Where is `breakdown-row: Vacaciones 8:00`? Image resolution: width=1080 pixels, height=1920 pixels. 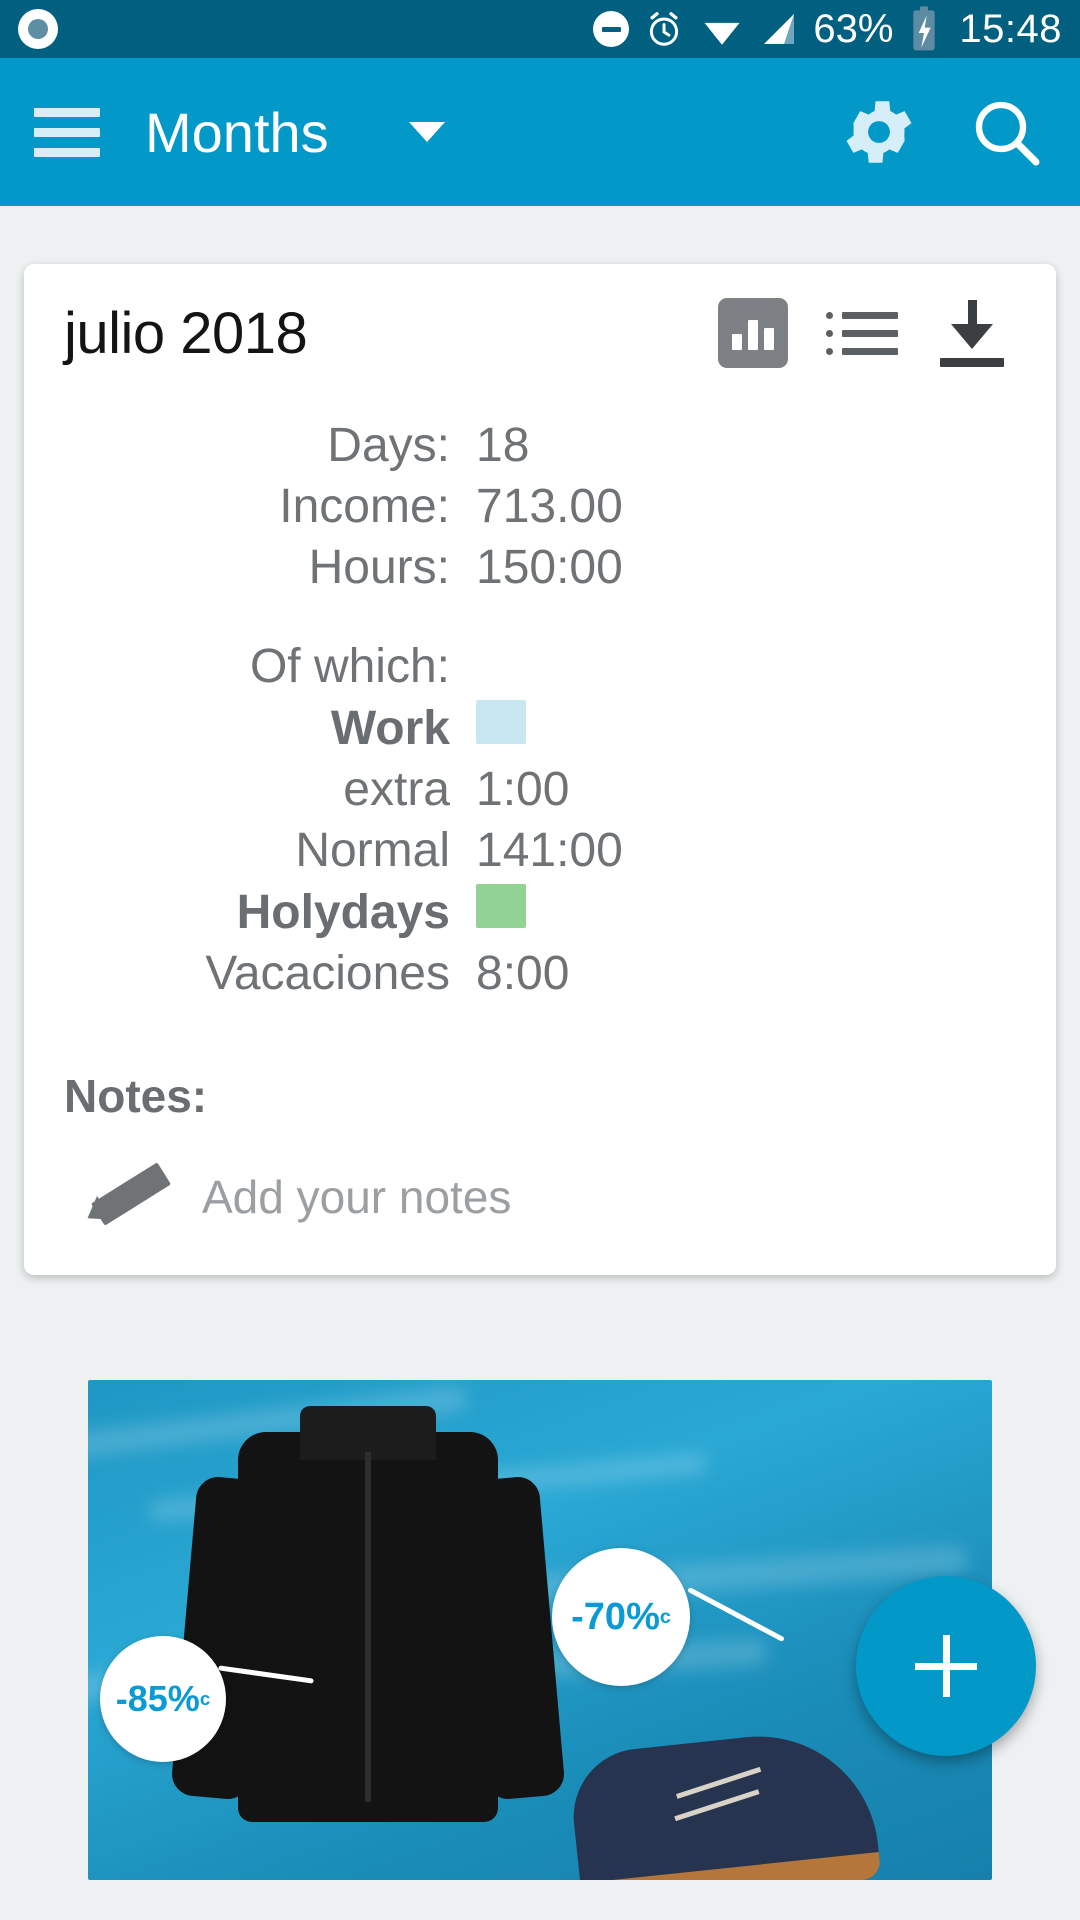 breakdown-row: Vacaciones 8:00 is located at coordinates (540, 973).